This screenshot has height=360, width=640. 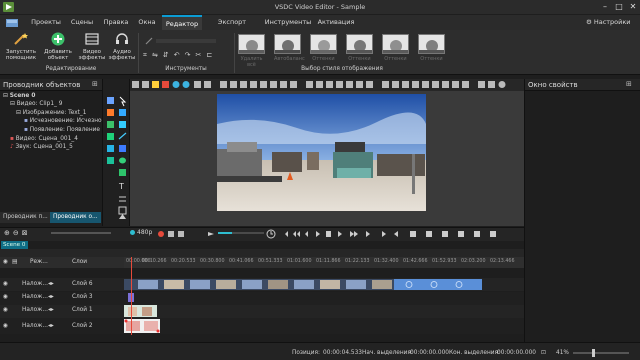 I want to click on selection-start-value: 00:00:00.000, so click(x=429, y=353).